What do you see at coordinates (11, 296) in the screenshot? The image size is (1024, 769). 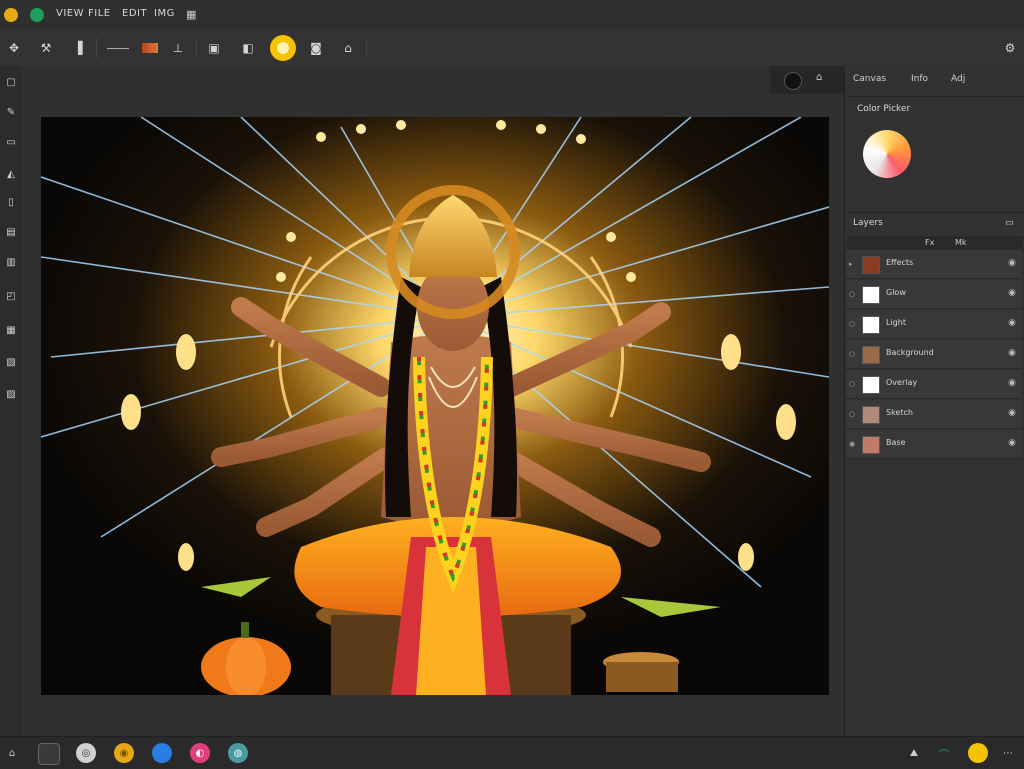 I see `zoom-icon: ◰` at bounding box center [11, 296].